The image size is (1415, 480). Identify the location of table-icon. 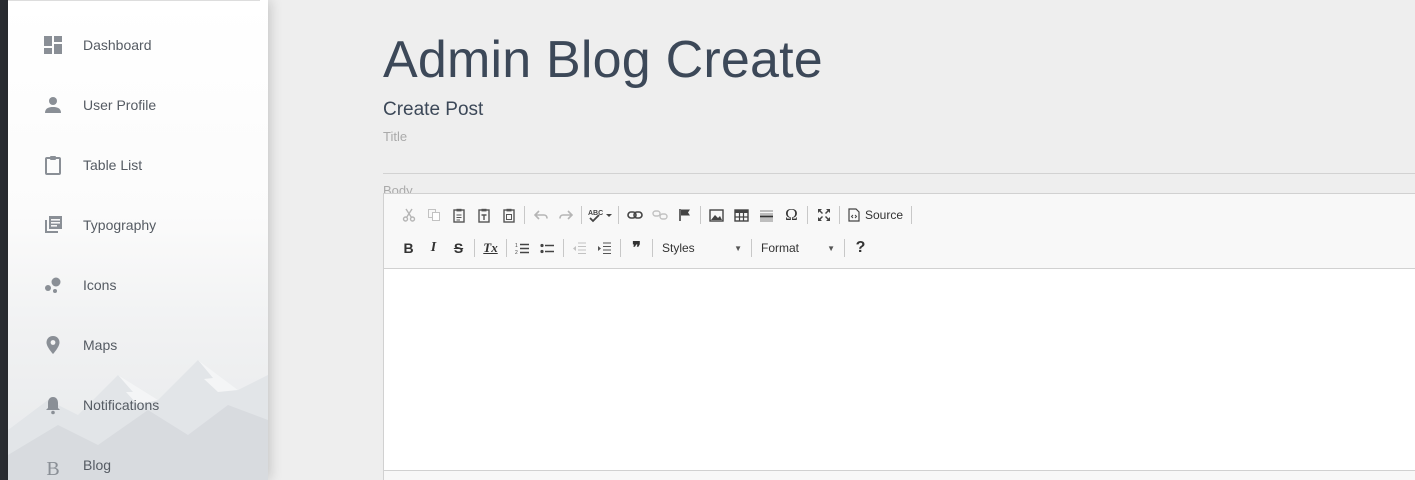
(741, 215).